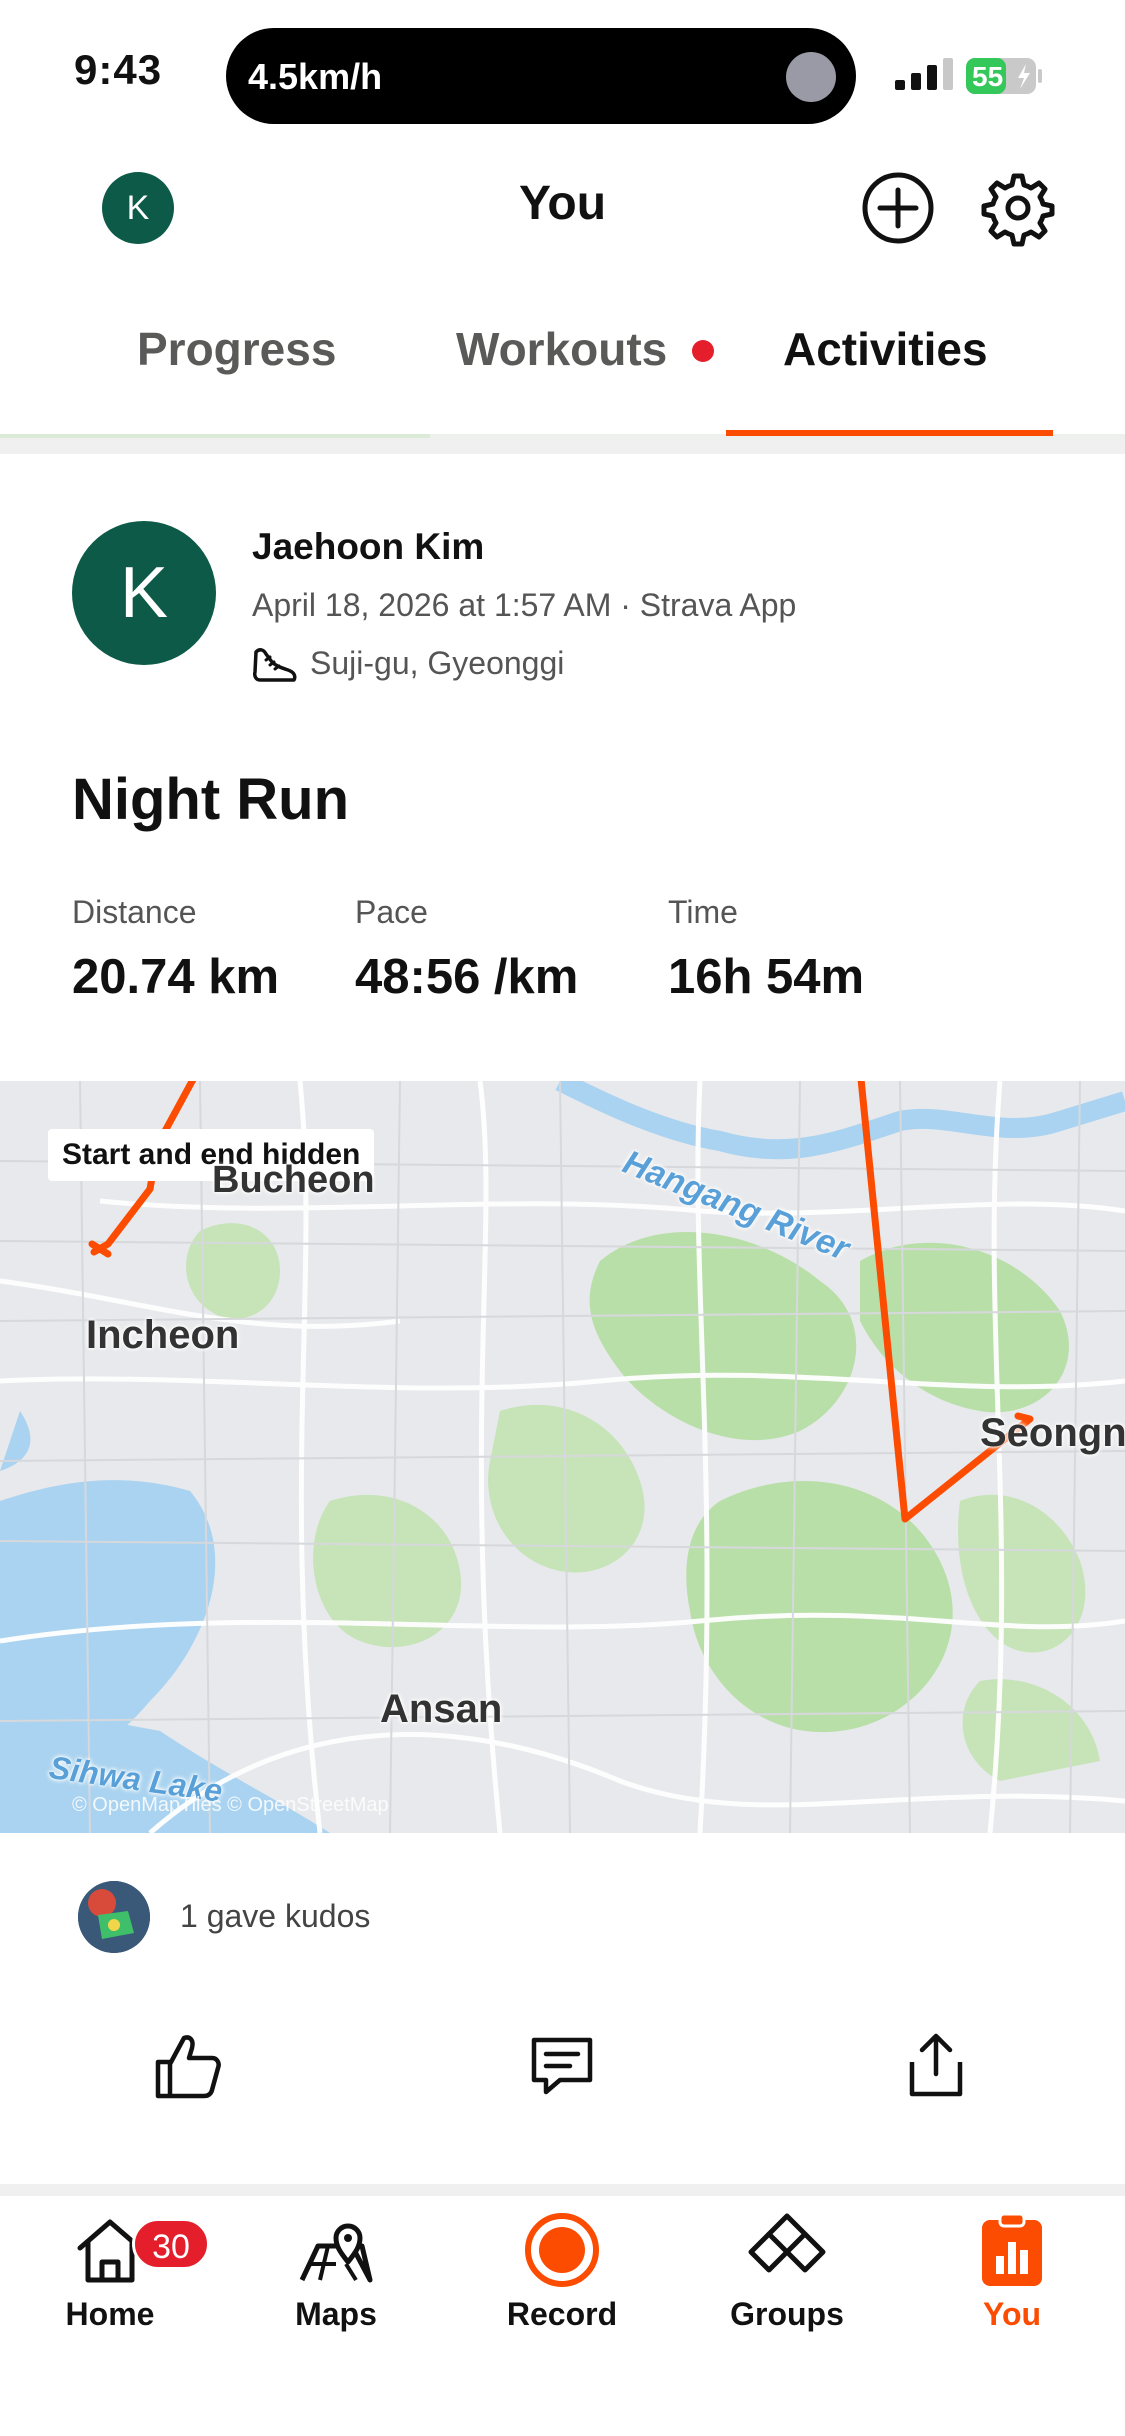  What do you see at coordinates (163, 1335) in the screenshot?
I see `map-label-incheon: Incheon` at bounding box center [163, 1335].